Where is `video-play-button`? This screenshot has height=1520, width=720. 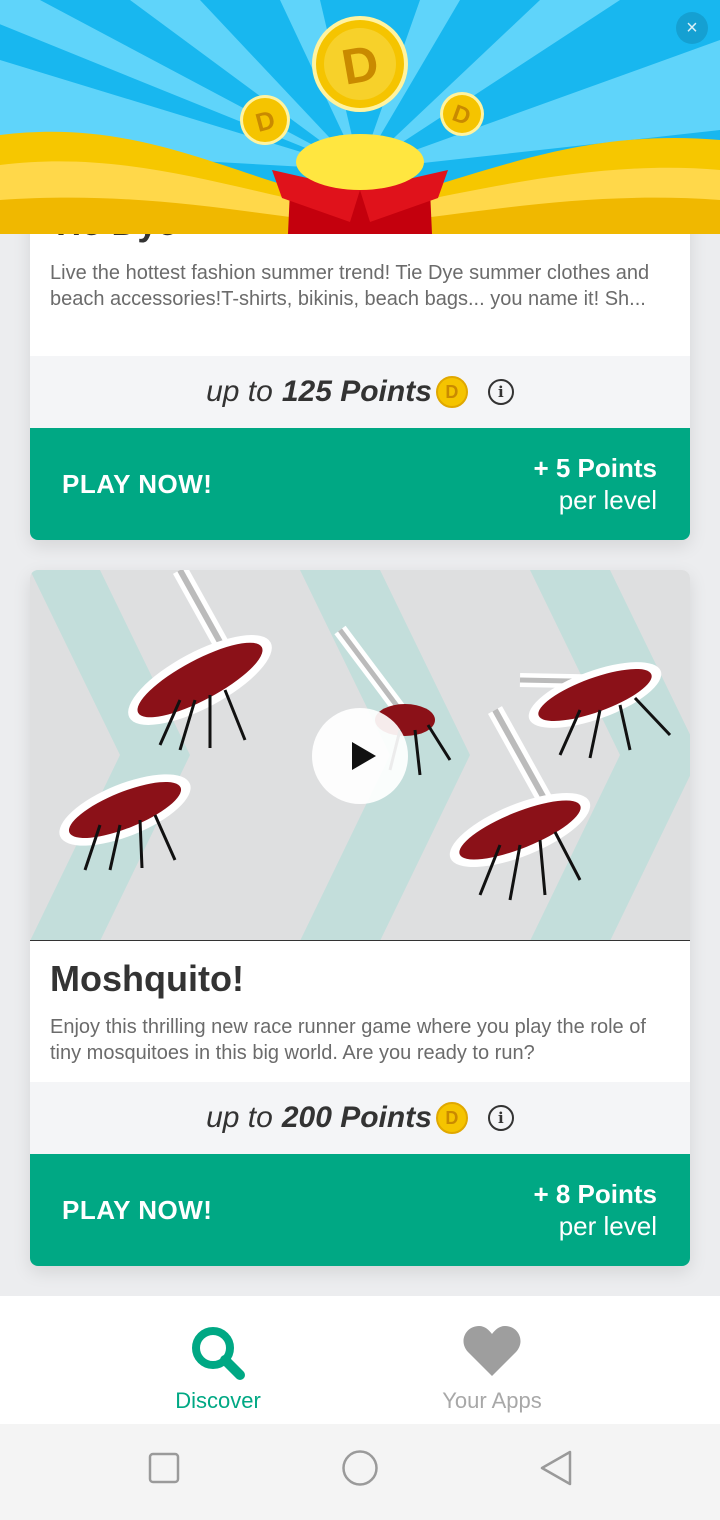 video-play-button is located at coordinates (360, 756).